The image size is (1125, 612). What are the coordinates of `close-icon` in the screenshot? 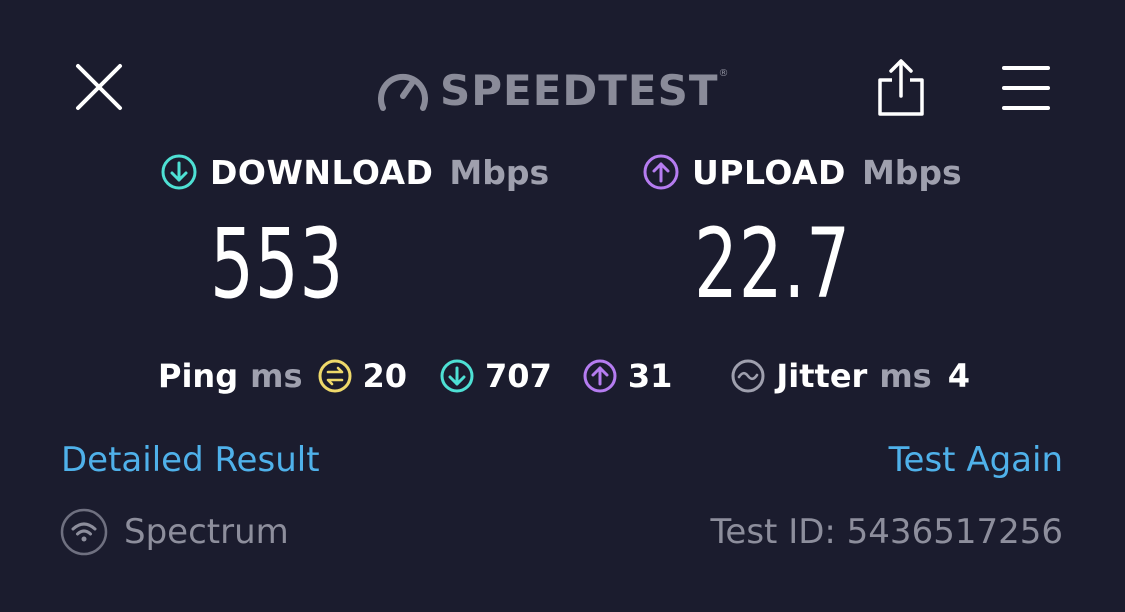 It's located at (99, 87).